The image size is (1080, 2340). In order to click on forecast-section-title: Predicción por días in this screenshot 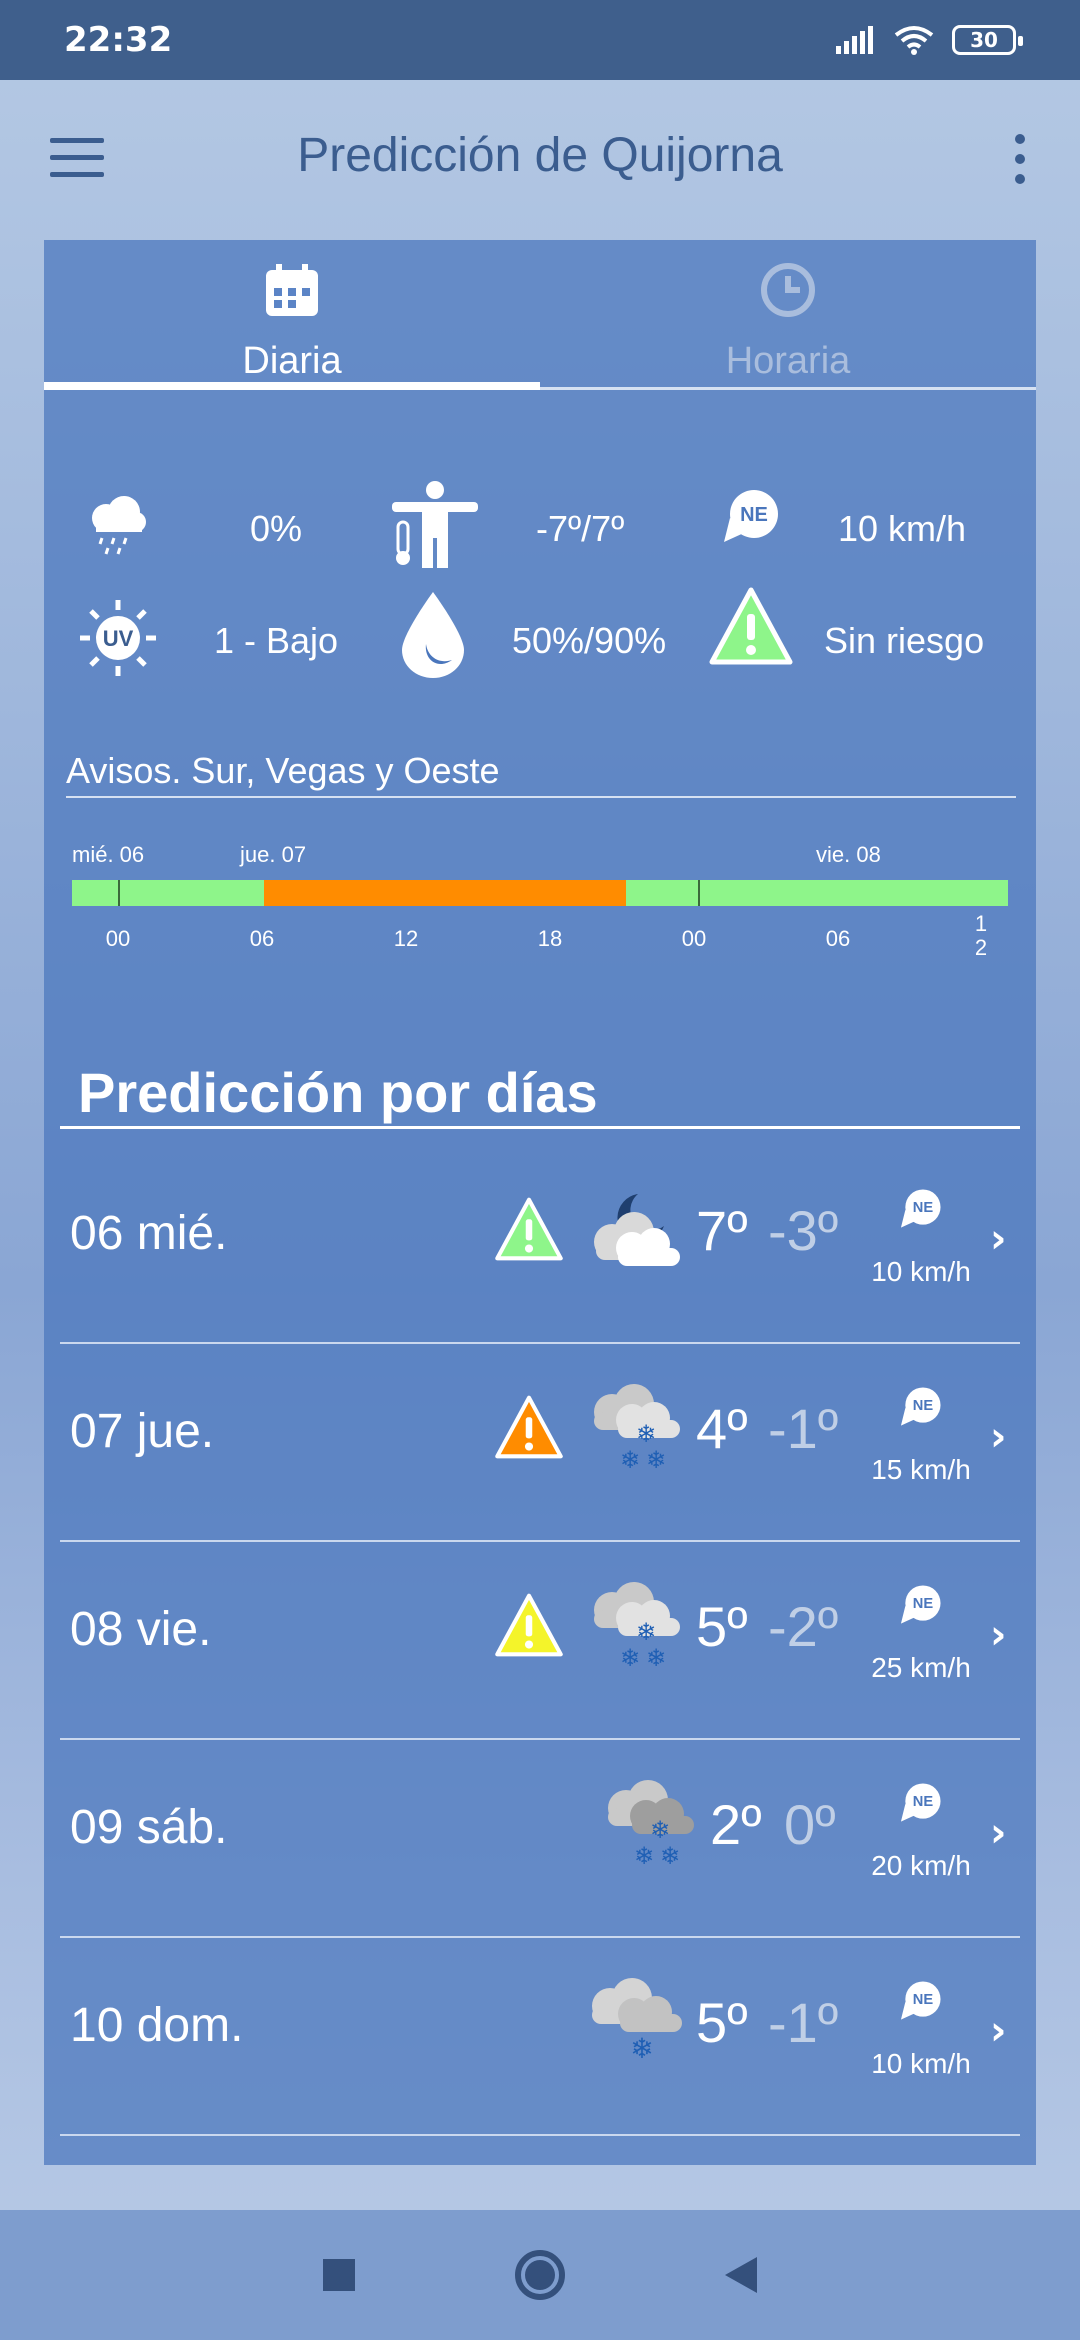, I will do `click(338, 1092)`.